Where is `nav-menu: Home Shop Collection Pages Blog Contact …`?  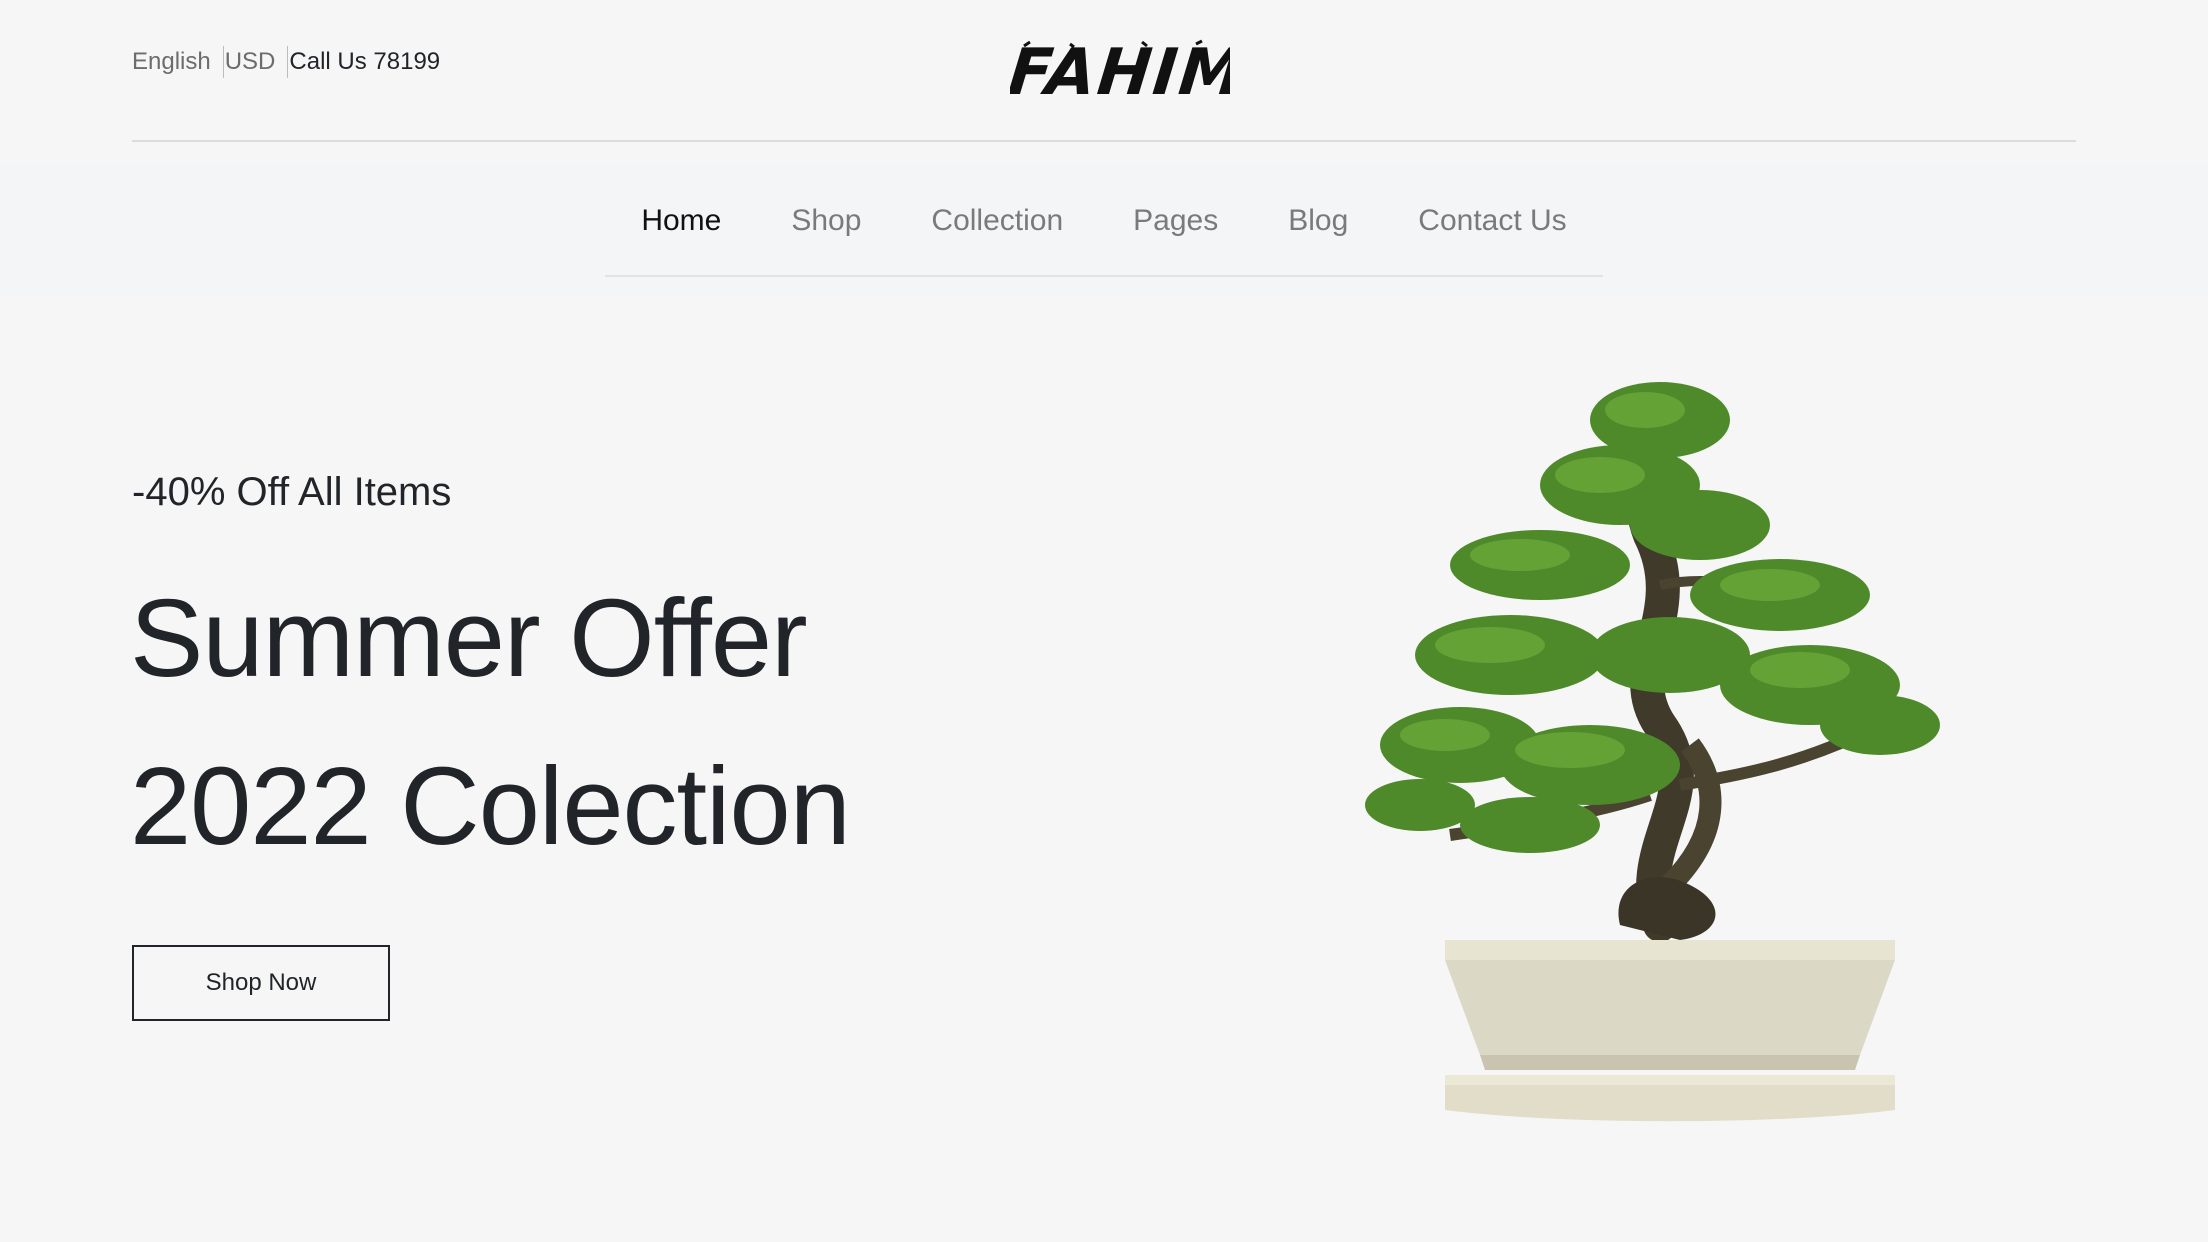
nav-menu: Home Shop Collection Pages Blog Contact … is located at coordinates (1104, 221).